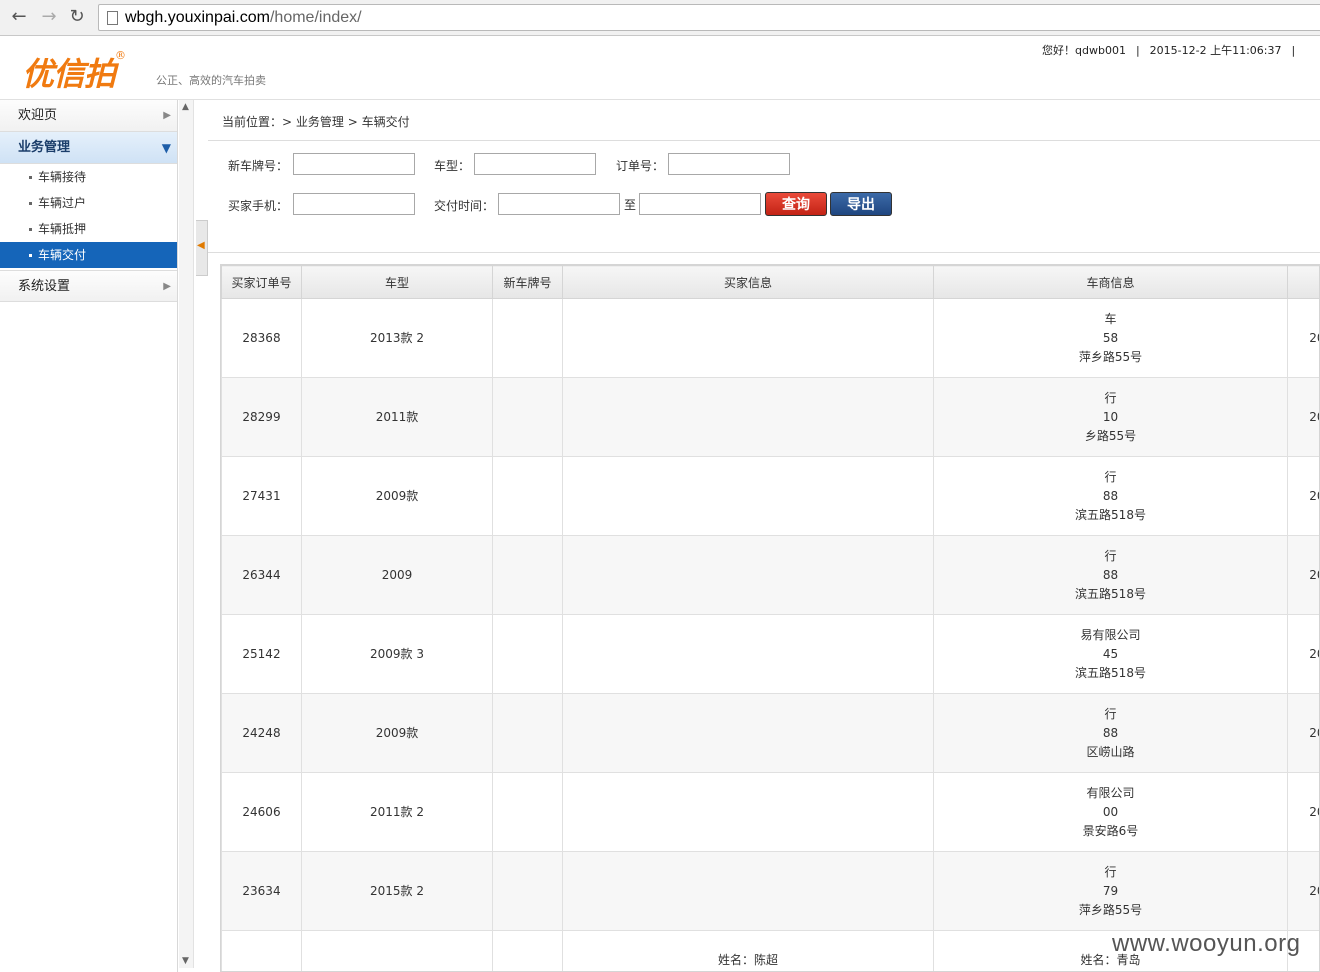  Describe the element at coordinates (861, 204) in the screenshot. I see `export-button: 导出` at that location.